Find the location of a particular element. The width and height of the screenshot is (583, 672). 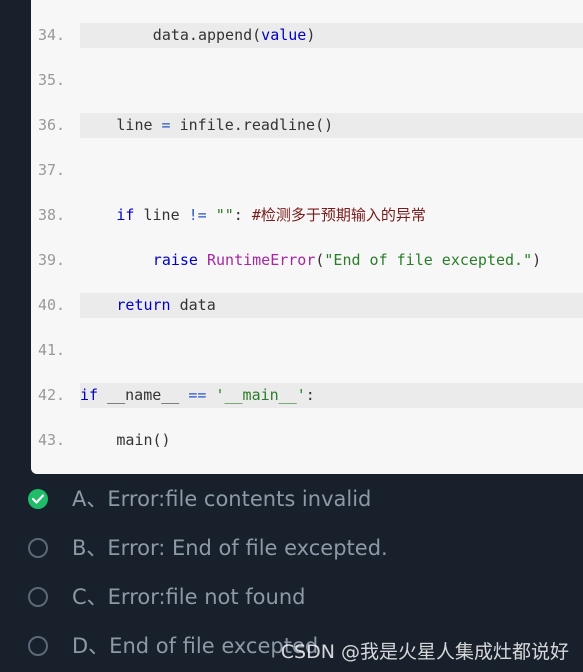

answer-option: B、Error: End of file excepted. is located at coordinates (304, 550).